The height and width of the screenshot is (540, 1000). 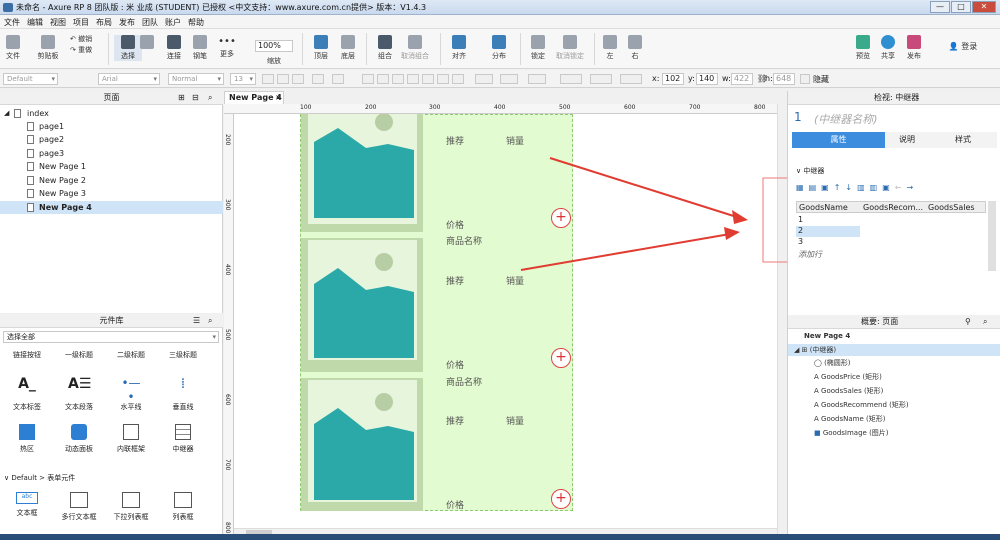 What do you see at coordinates (849, 419) in the screenshot?
I see `outline-item: A GoodsName (矩形)` at bounding box center [849, 419].